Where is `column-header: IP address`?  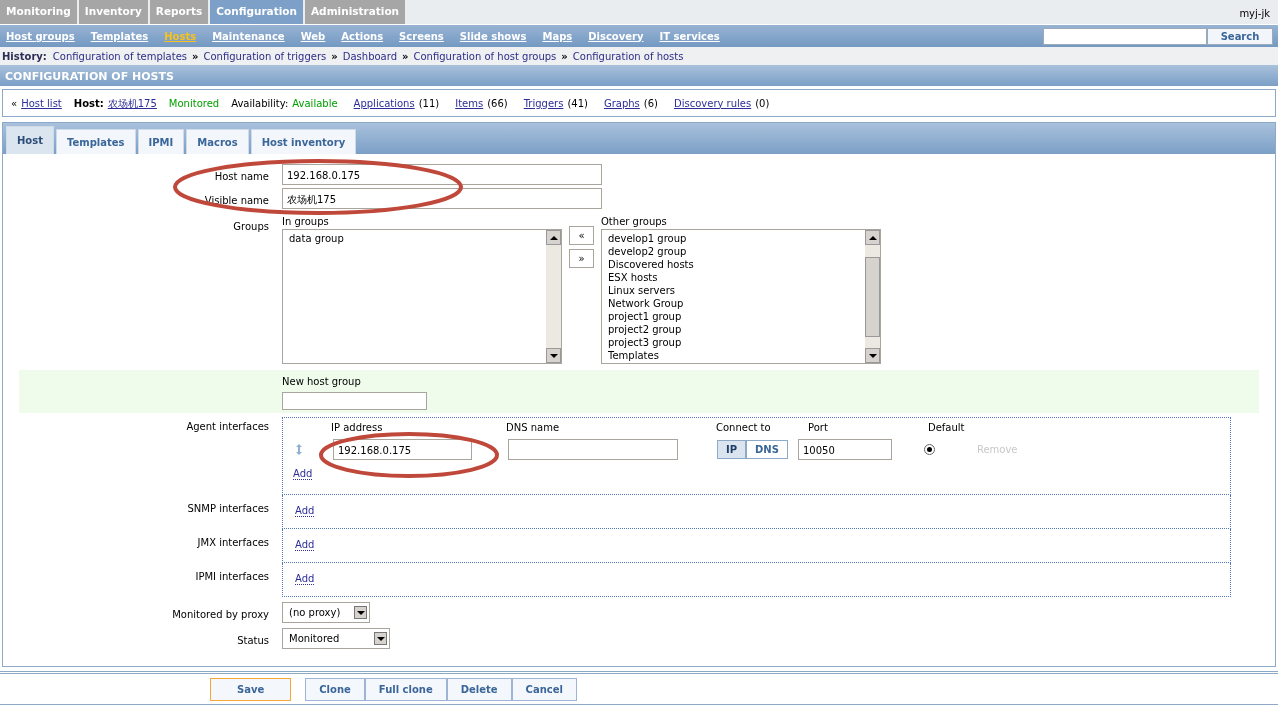 column-header: IP address is located at coordinates (357, 428).